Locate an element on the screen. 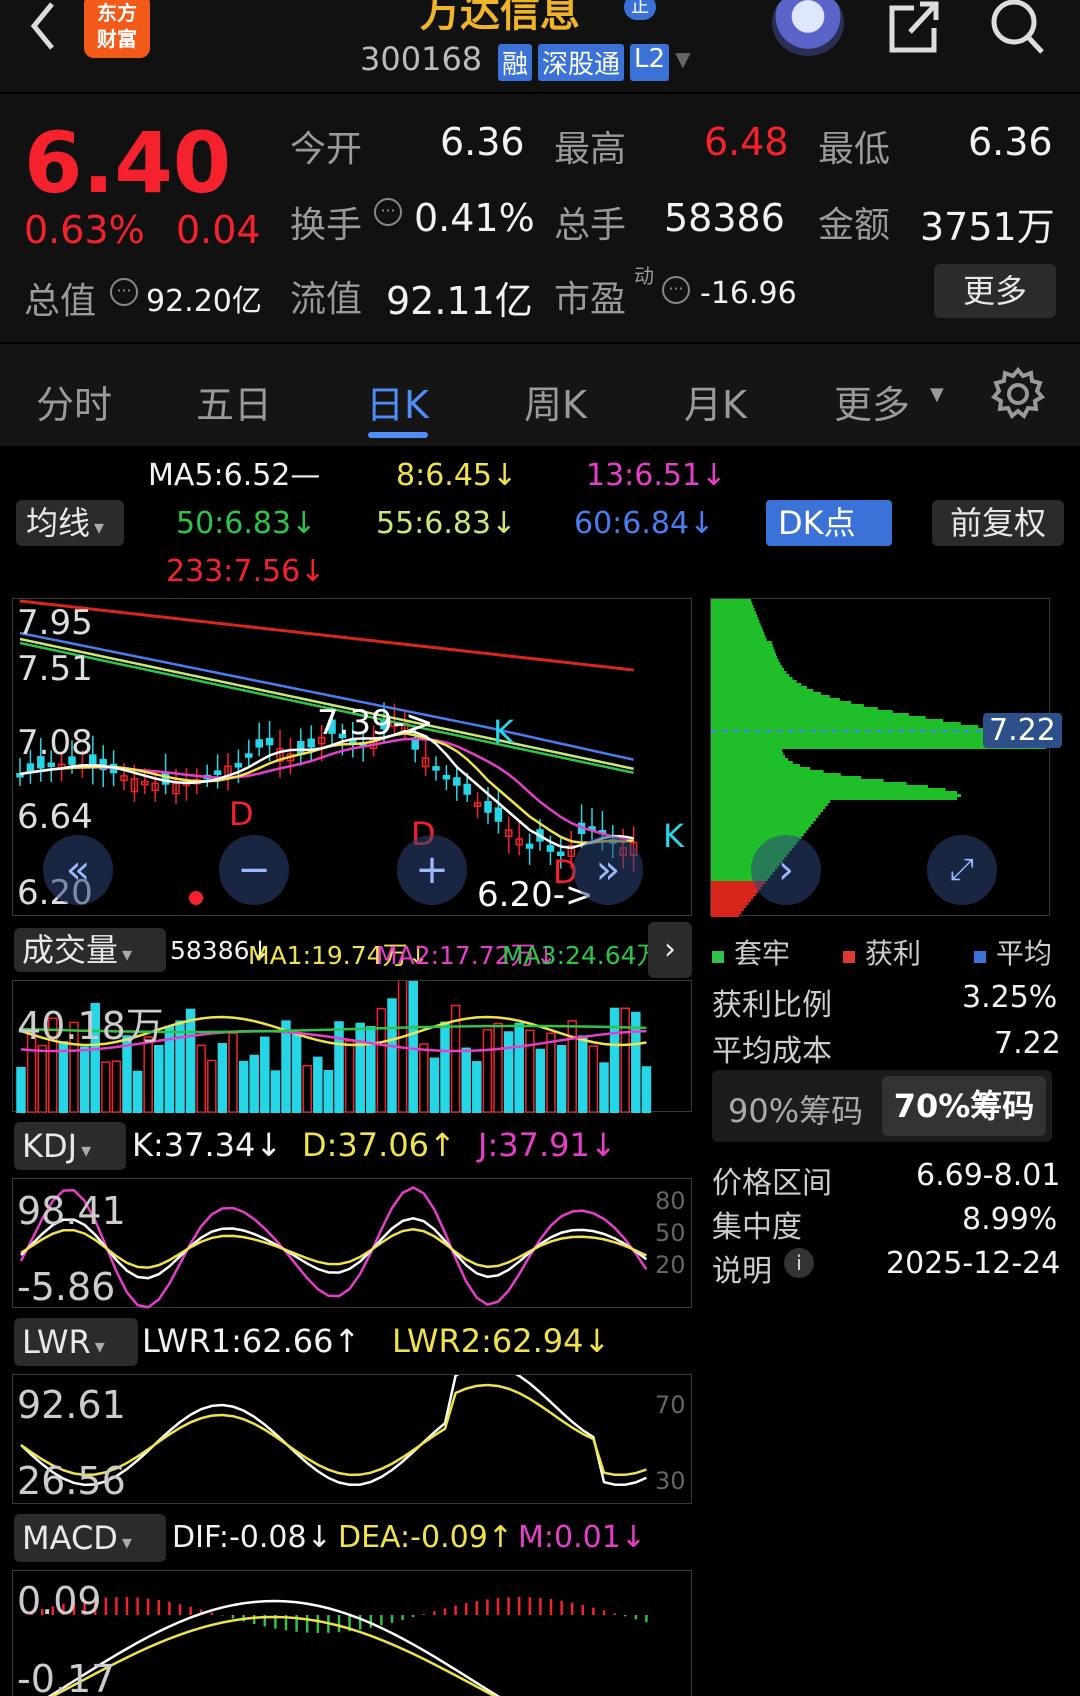  ma233-legend: 233:7.56↓ is located at coordinates (246, 571).